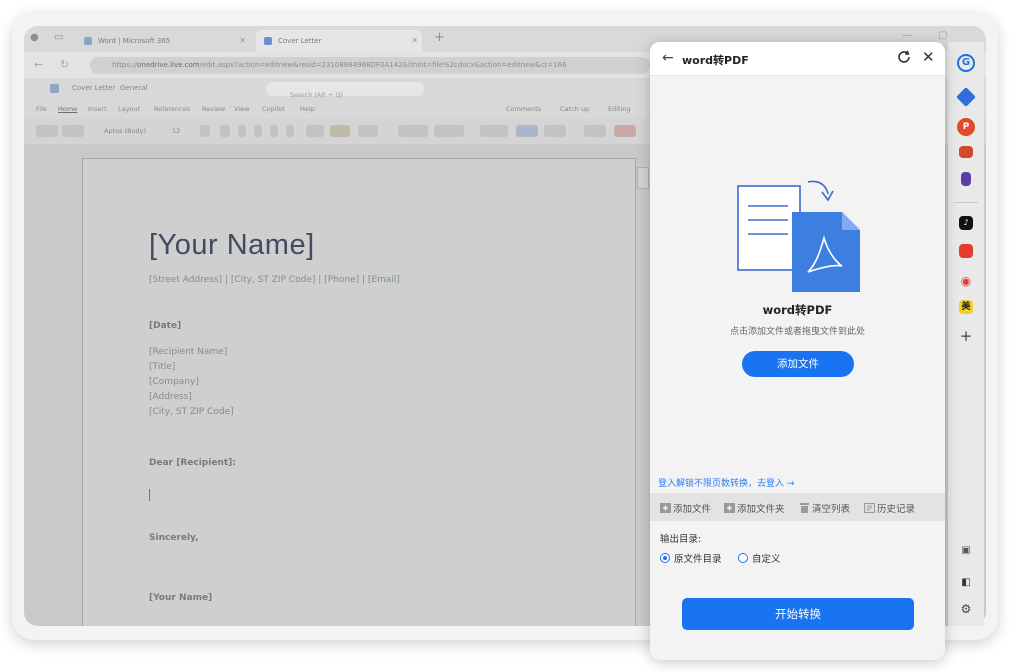 This screenshot has height=672, width=1010. I want to click on ribbon-tab-view: View, so click(241, 109).